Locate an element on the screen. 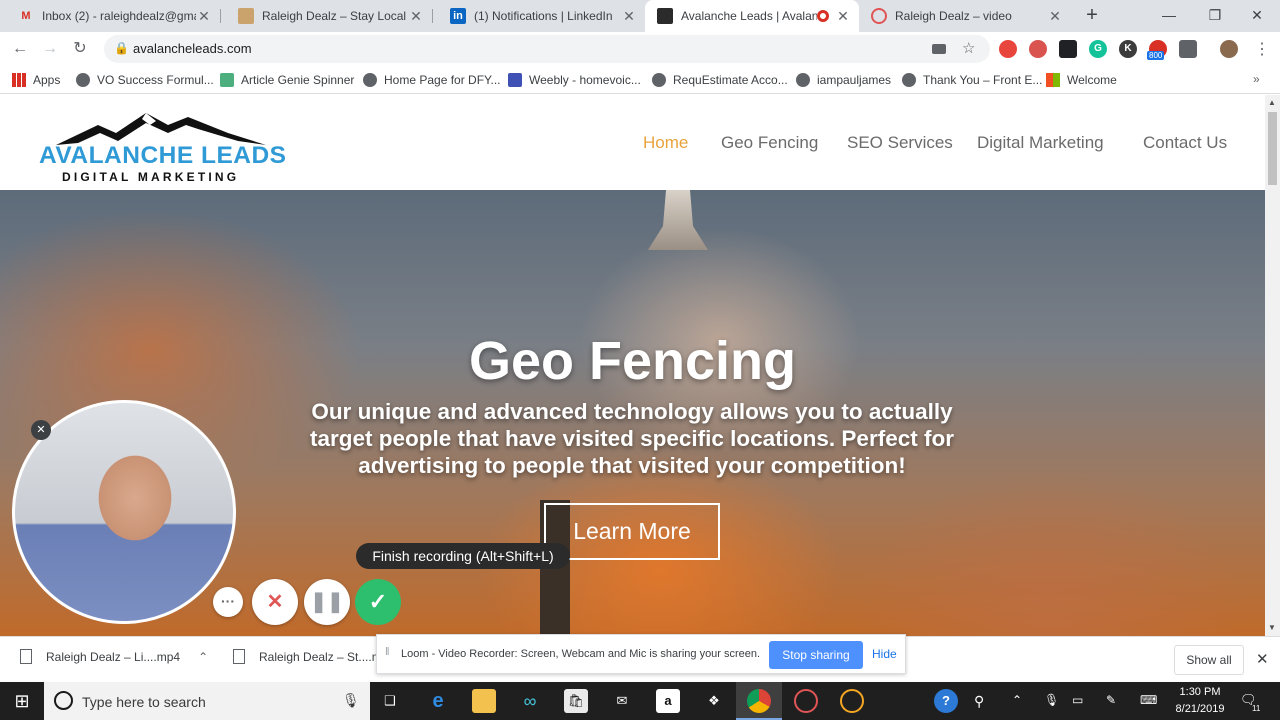 The image size is (1280, 720). apps-grid-icon is located at coordinates (19, 80).